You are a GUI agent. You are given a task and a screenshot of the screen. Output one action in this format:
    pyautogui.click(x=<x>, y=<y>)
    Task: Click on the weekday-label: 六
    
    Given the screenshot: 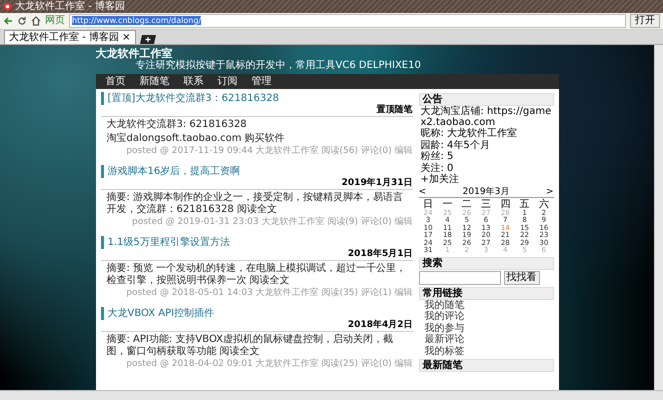 What is the action you would take?
    pyautogui.click(x=544, y=204)
    